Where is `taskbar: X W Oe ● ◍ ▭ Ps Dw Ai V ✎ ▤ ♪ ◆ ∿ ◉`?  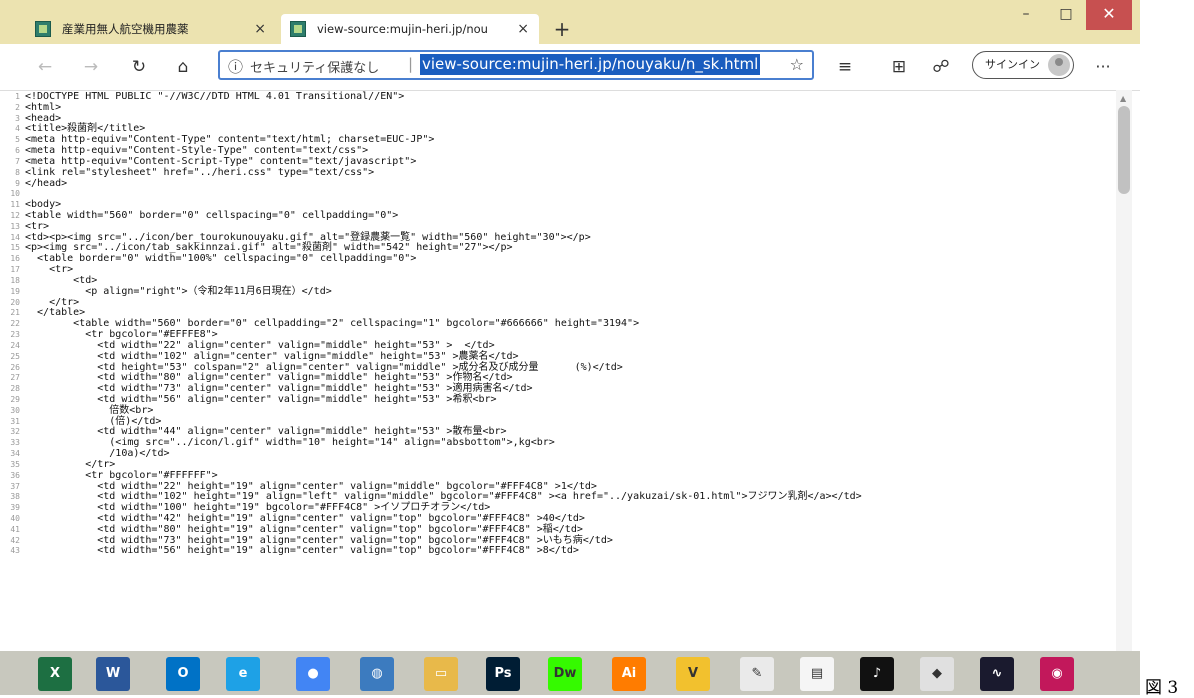 taskbar: X W Oe ● ◍ ▭ Ps Dw Ai V ✎ ▤ ♪ ◆ ∿ ◉ is located at coordinates (570, 673).